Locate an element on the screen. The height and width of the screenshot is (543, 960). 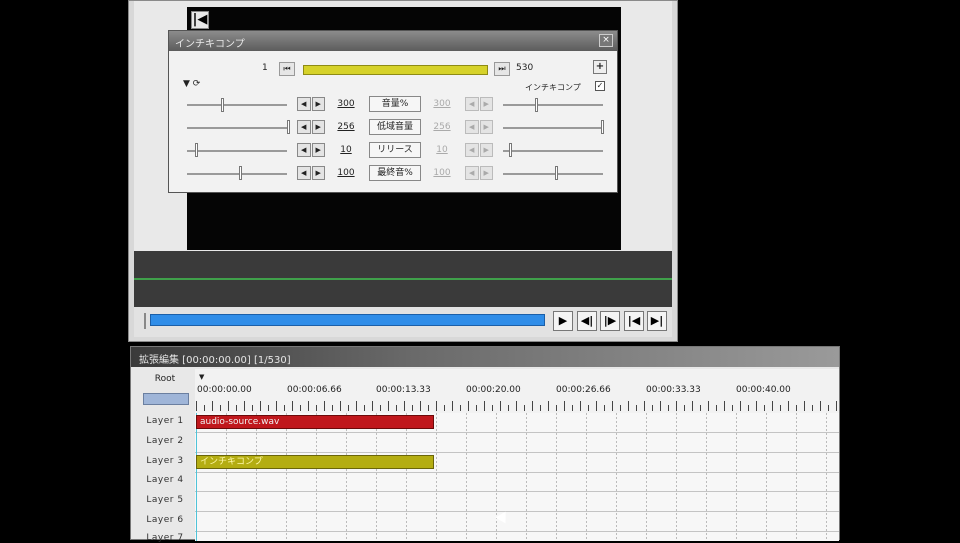
prev-frame-button: ◀| is located at coordinates (587, 321).